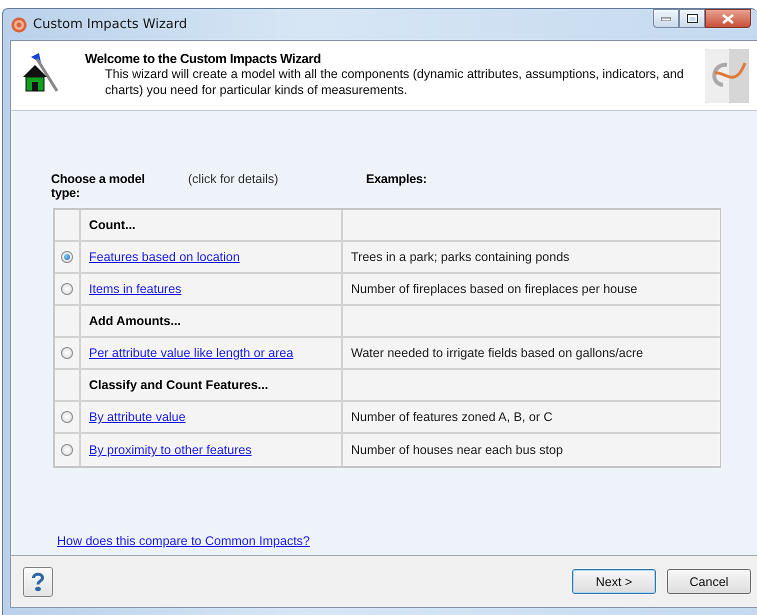  I want to click on cancel-button: Cancel, so click(709, 581).